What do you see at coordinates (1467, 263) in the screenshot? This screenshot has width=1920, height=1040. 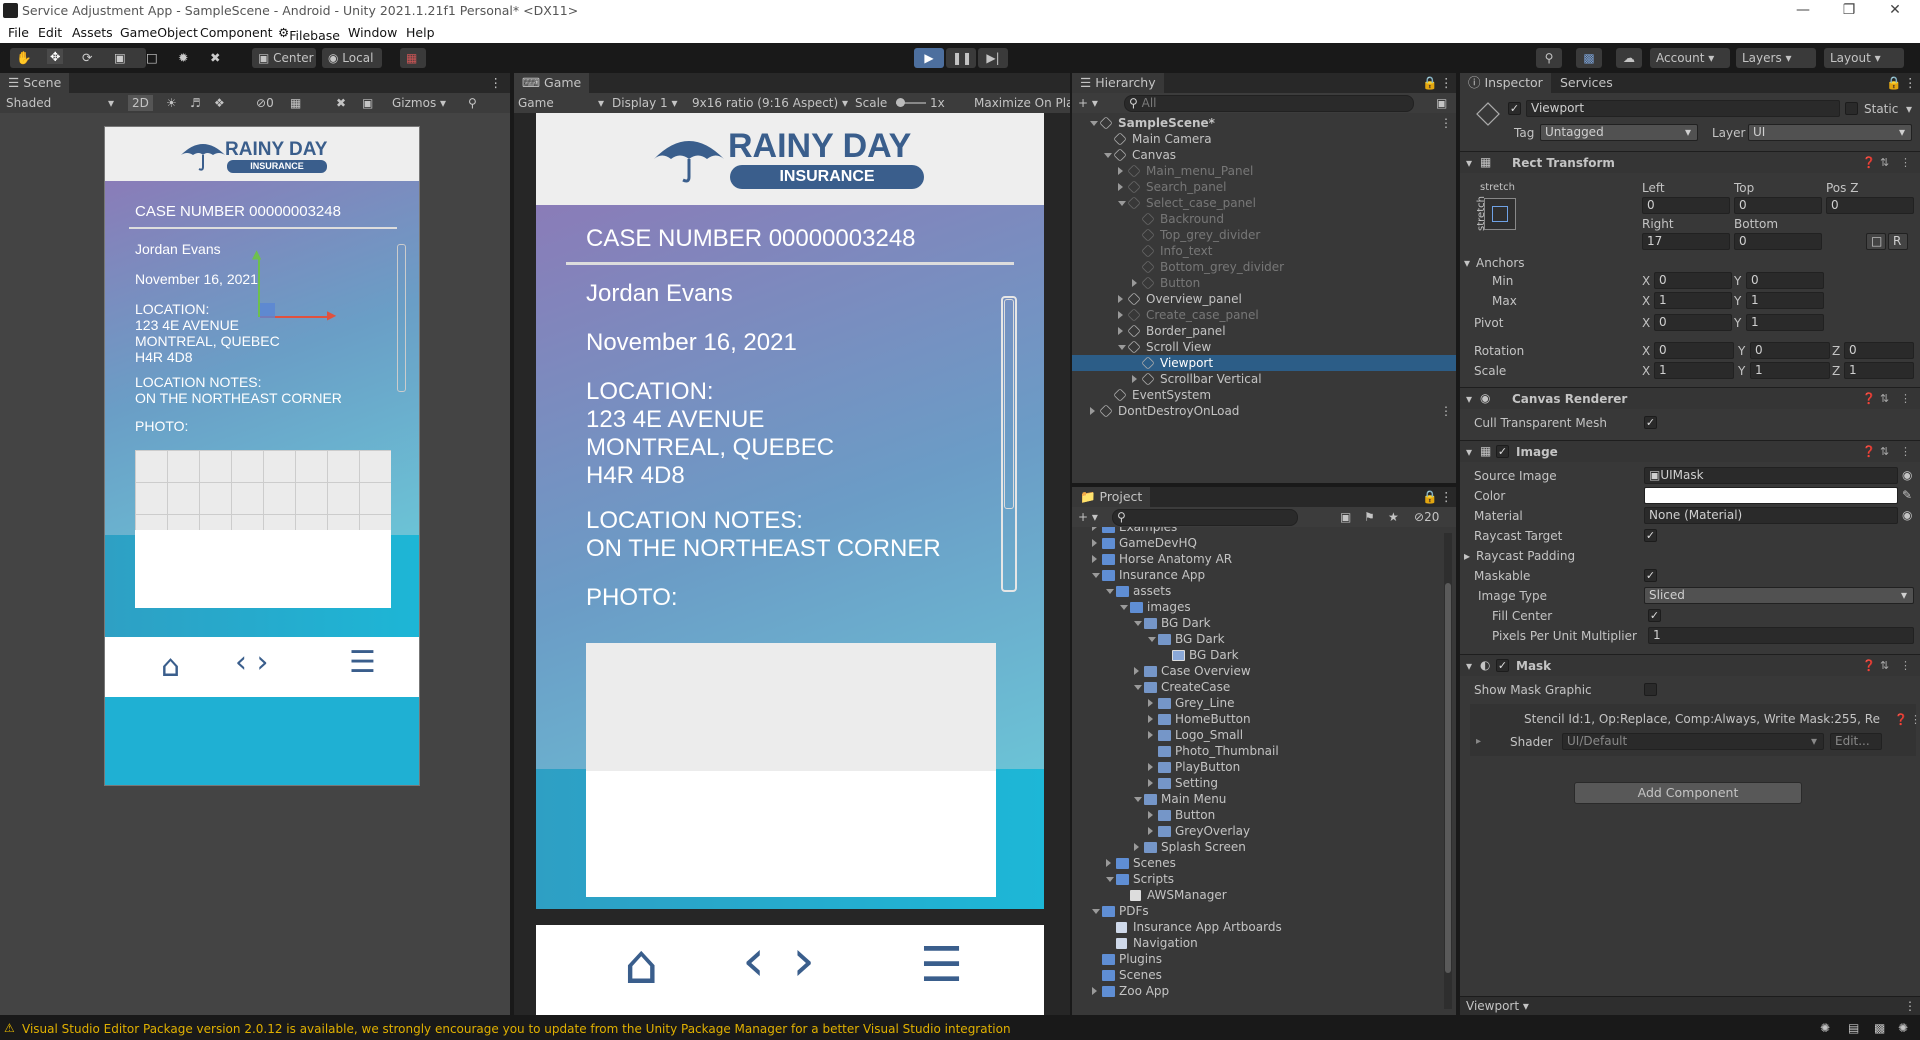 I see `anchors-fold-icon: ▾` at bounding box center [1467, 263].